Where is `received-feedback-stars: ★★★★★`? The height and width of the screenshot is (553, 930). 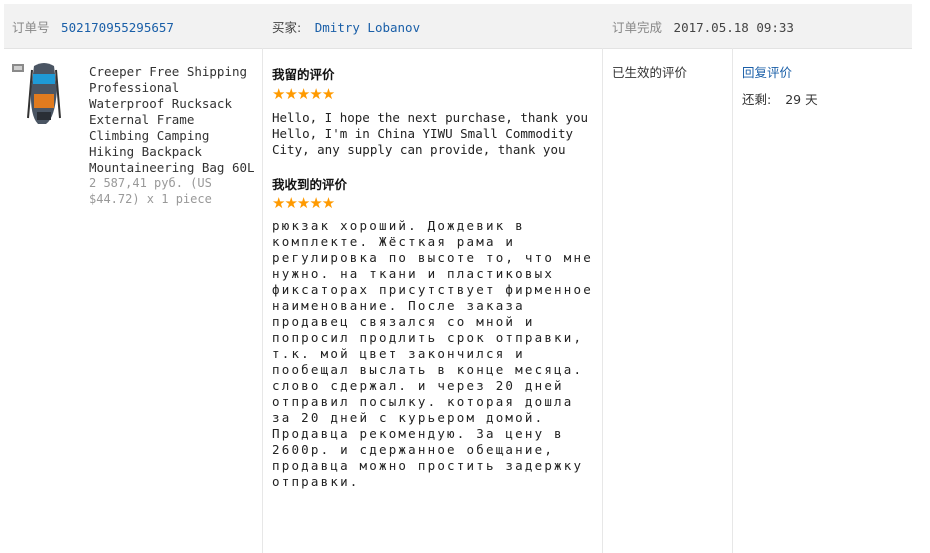 received-feedback-stars: ★★★★★ is located at coordinates (303, 203).